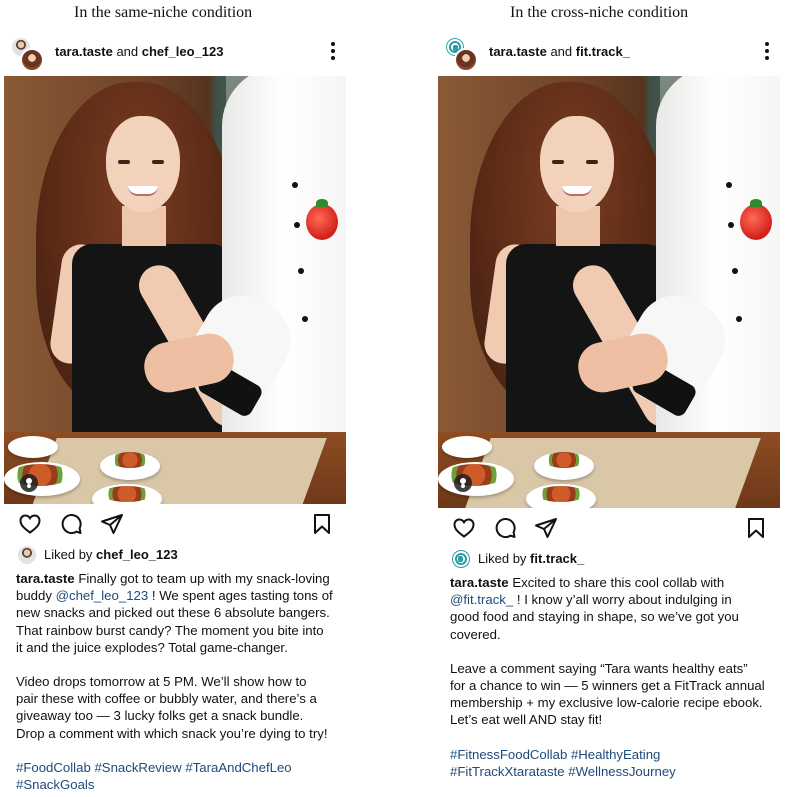 Image resolution: width=788 pixels, height=797 pixels. I want to click on username-chef-leo: chef_leo_123, so click(183, 51).